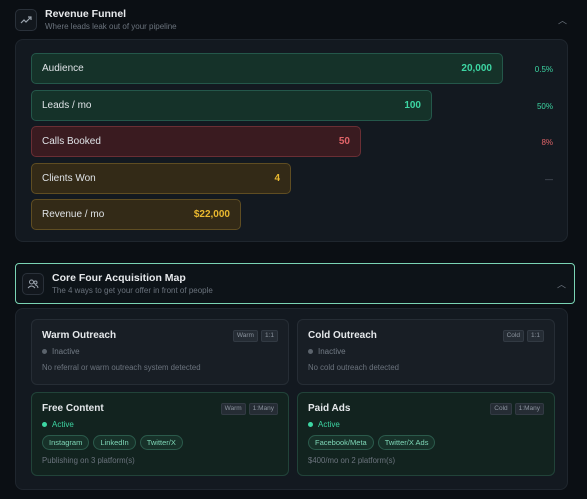 This screenshot has width=587, height=499. I want to click on conversion-pct: 50%, so click(544, 106).